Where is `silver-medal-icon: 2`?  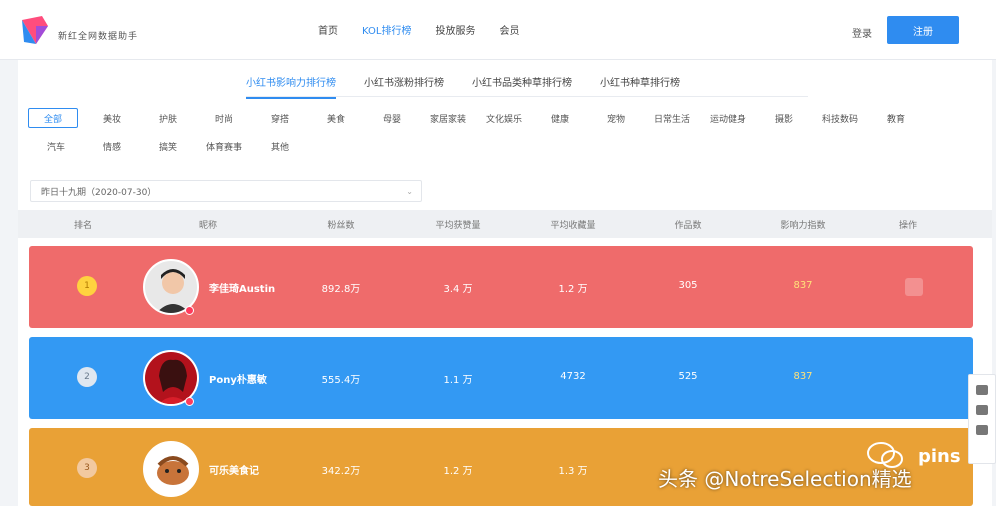 silver-medal-icon: 2 is located at coordinates (87, 377).